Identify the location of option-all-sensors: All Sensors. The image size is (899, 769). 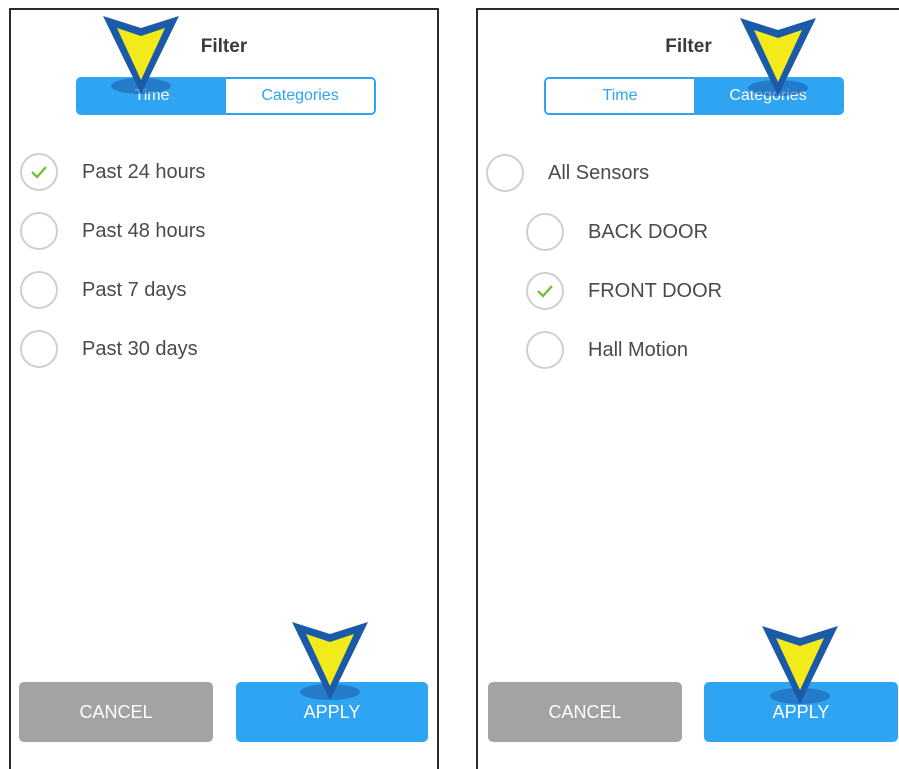
(567, 173).